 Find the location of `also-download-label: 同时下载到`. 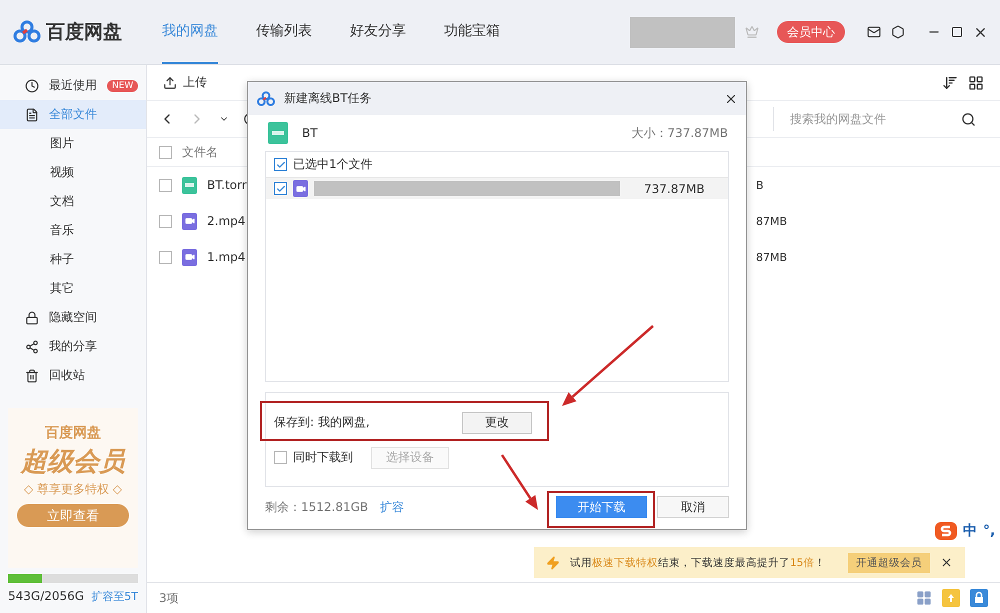

also-download-label: 同时下载到 is located at coordinates (323, 457).